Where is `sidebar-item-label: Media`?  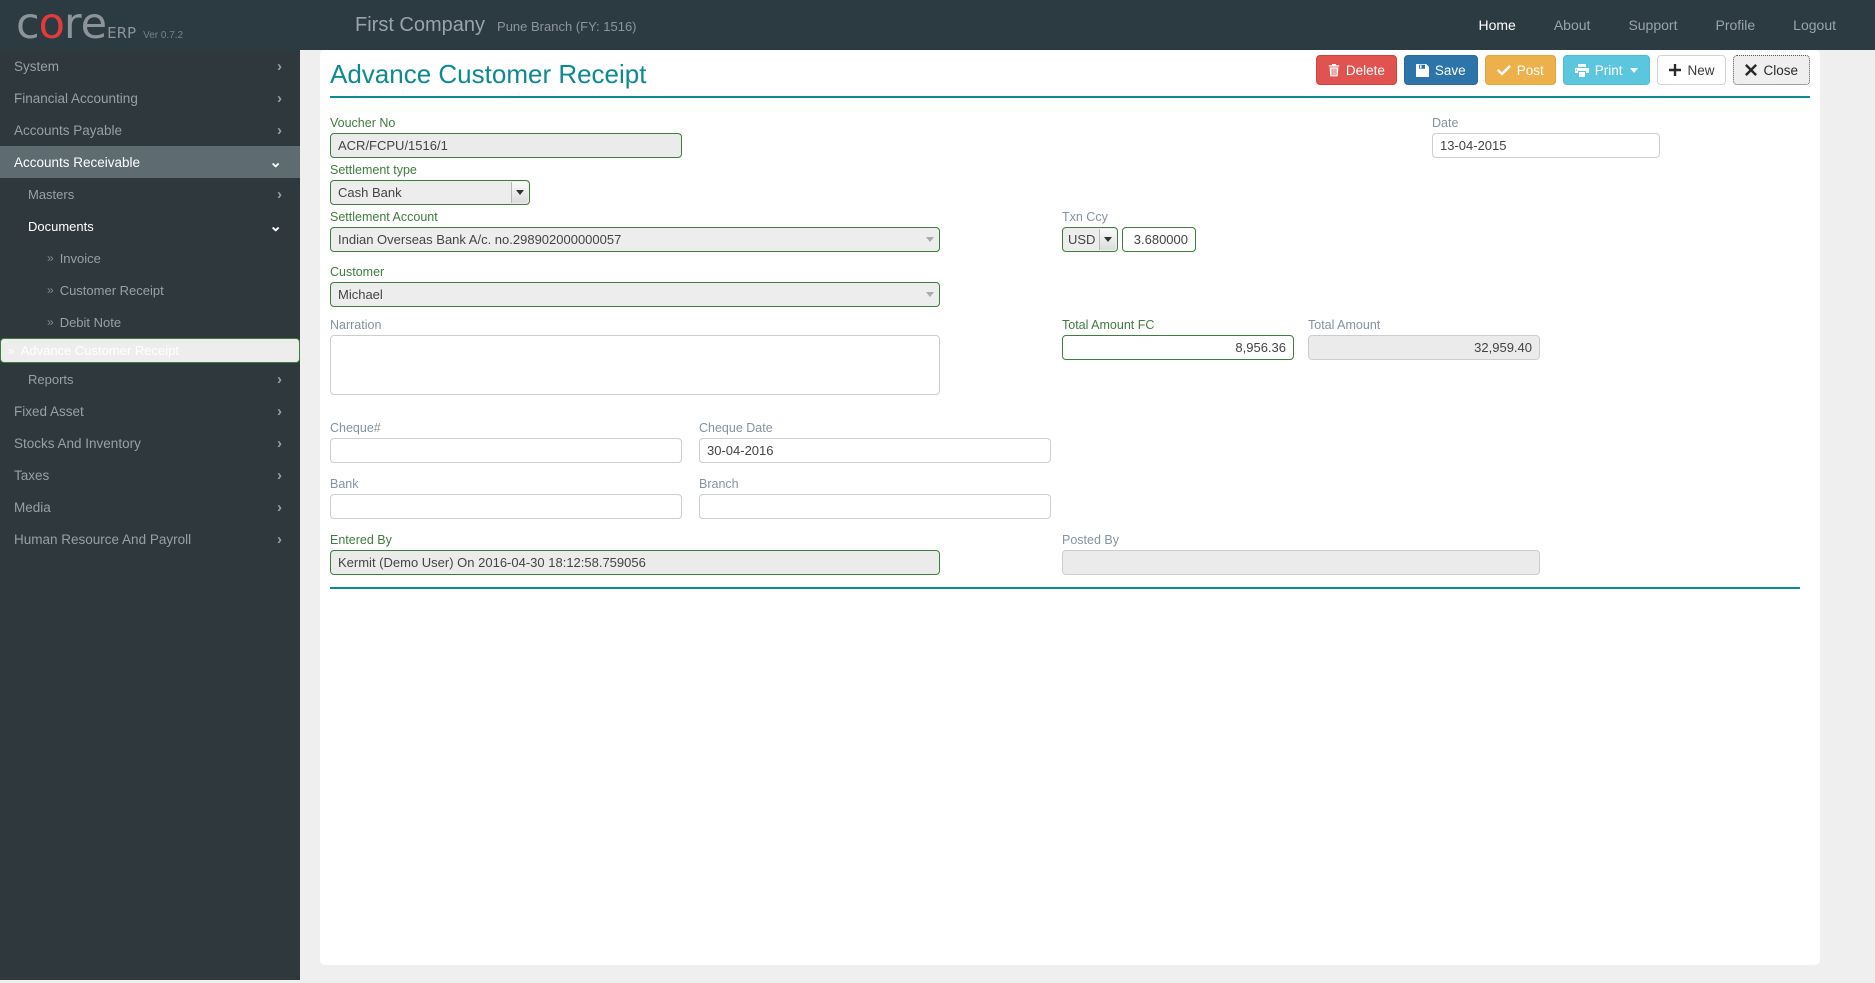 sidebar-item-label: Media is located at coordinates (32, 507).